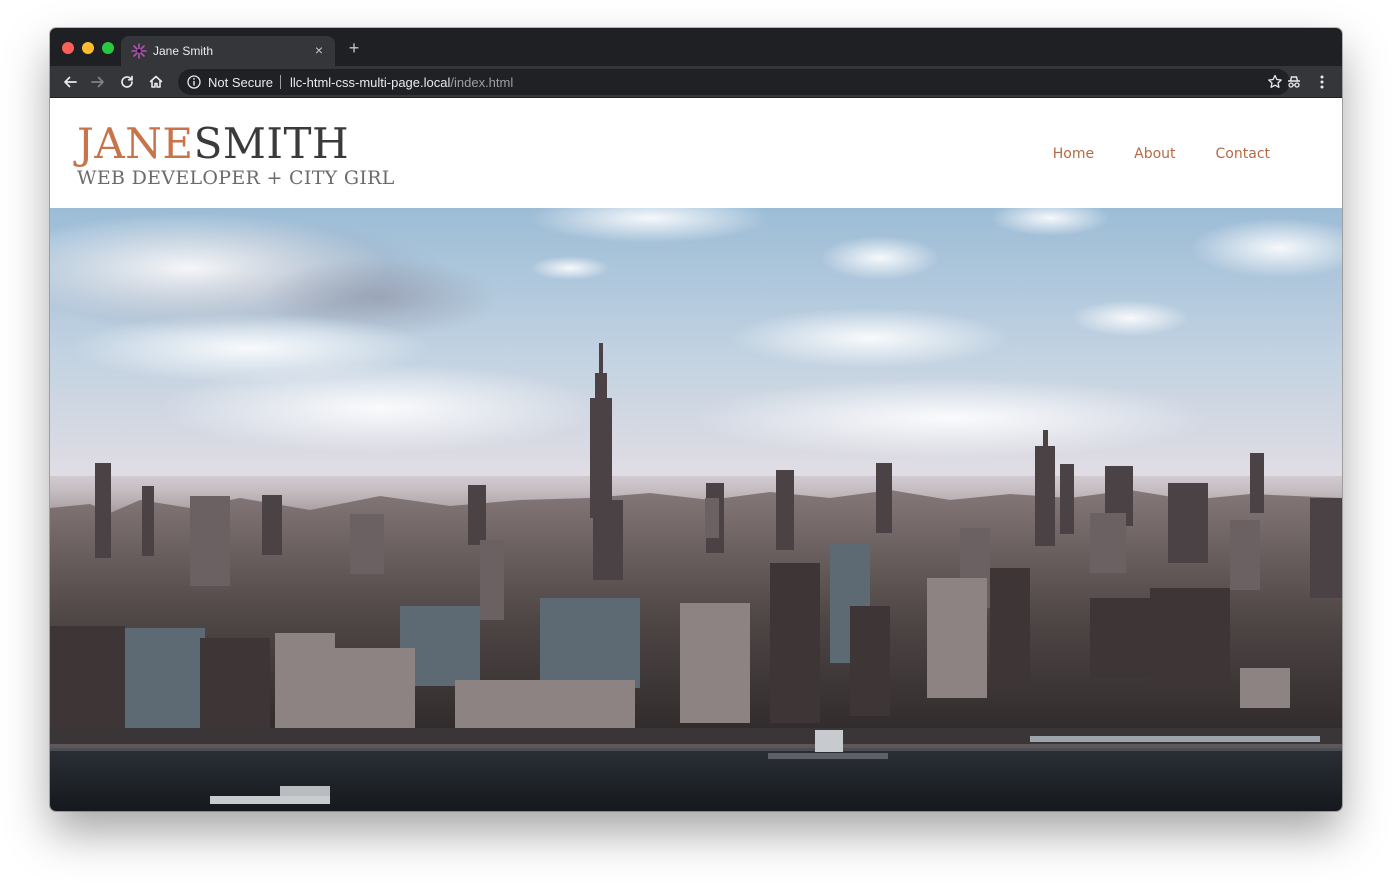 Image resolution: width=1392 pixels, height=883 pixels. I want to click on info-icon, so click(194, 82).